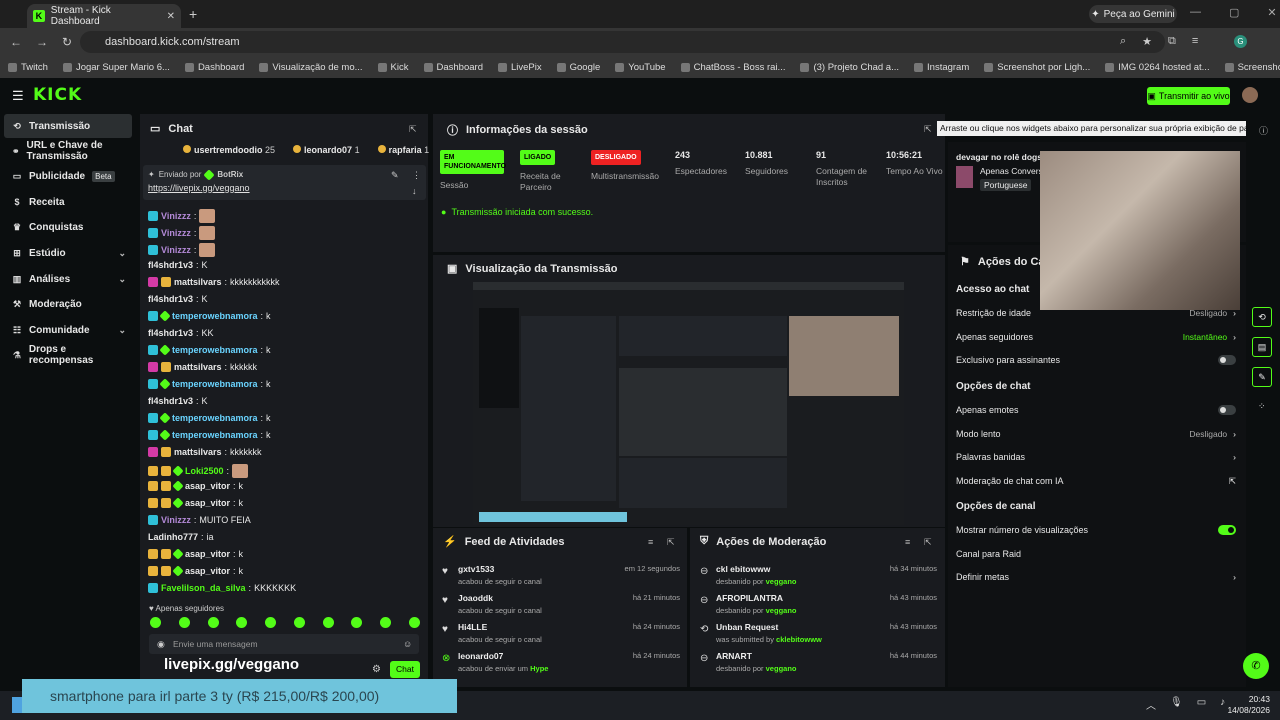 The height and width of the screenshot is (720, 1280). Describe the element at coordinates (964, 177) in the screenshot. I see `category-thumbnail` at that location.